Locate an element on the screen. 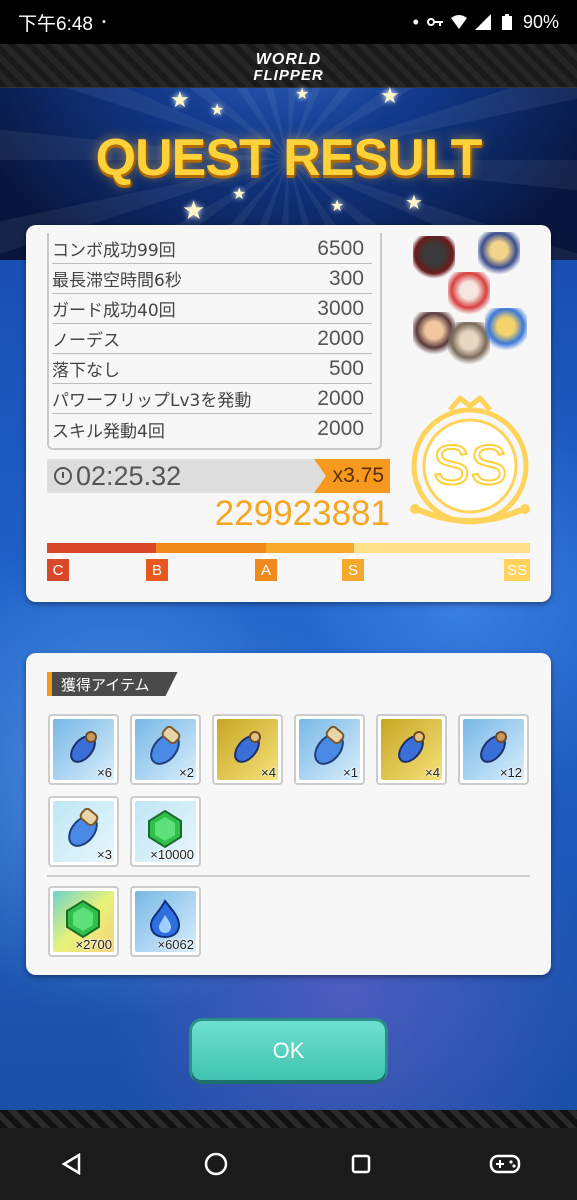 This screenshot has width=577, height=1200. status-bar: 下午6:48 • • 90% is located at coordinates (288, 22).